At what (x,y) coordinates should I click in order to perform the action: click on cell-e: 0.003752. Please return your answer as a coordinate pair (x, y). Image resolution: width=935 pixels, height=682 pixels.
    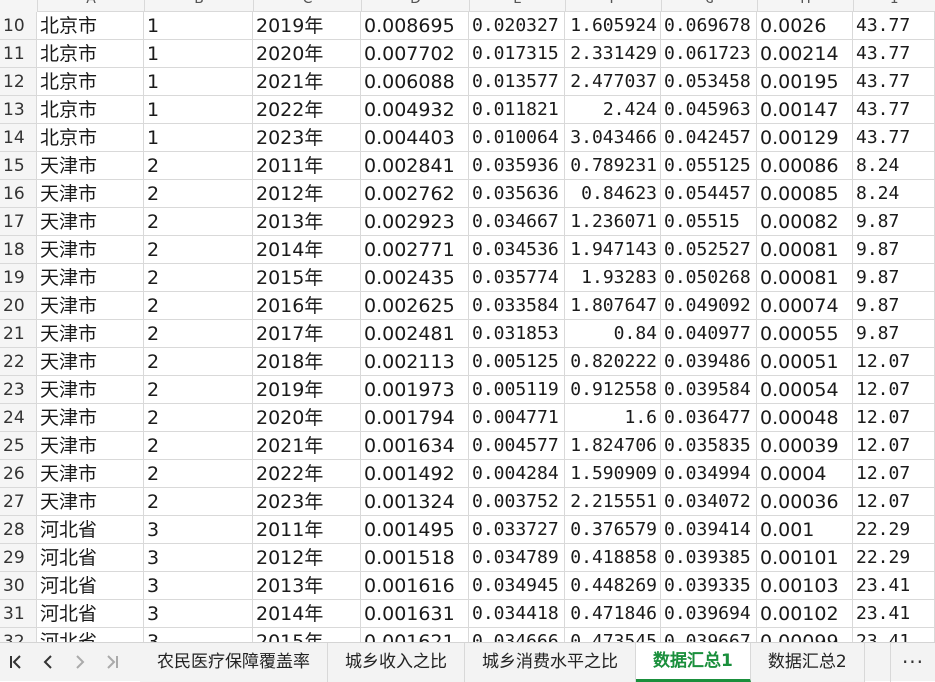
    Looking at the image, I should click on (517, 502).